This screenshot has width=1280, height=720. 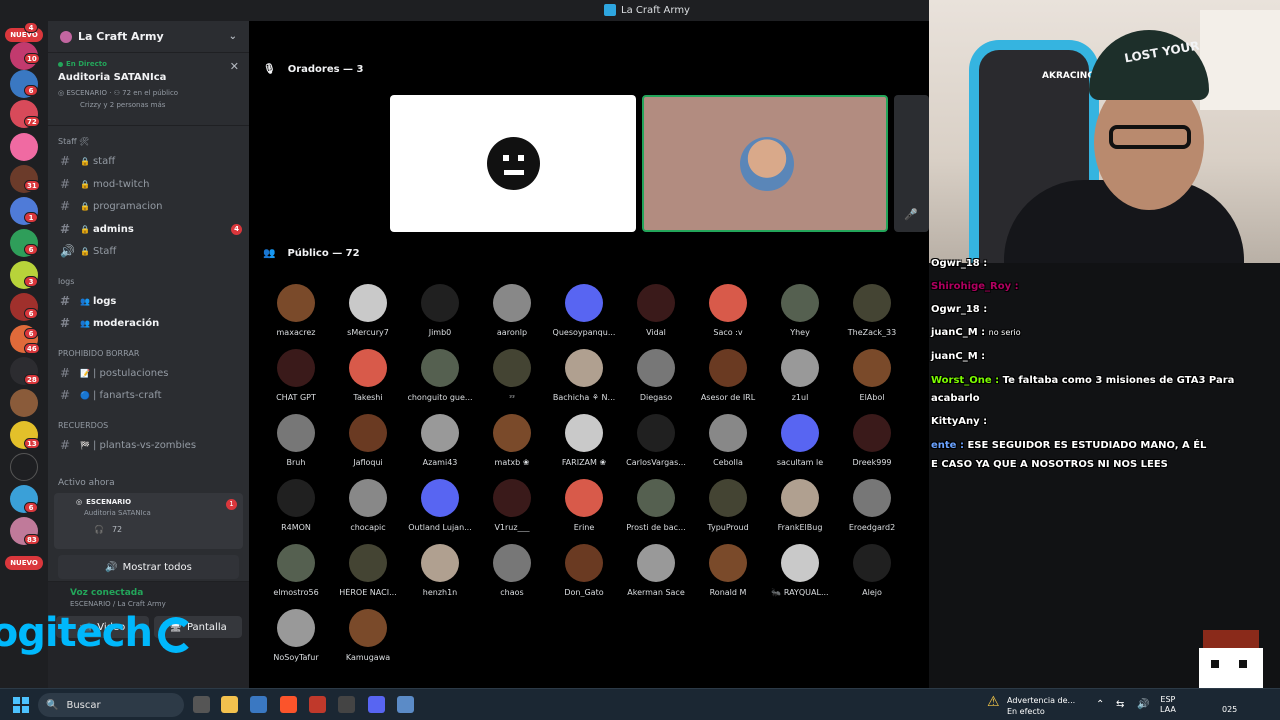 I want to click on category-logs: logs, so click(x=66, y=281).